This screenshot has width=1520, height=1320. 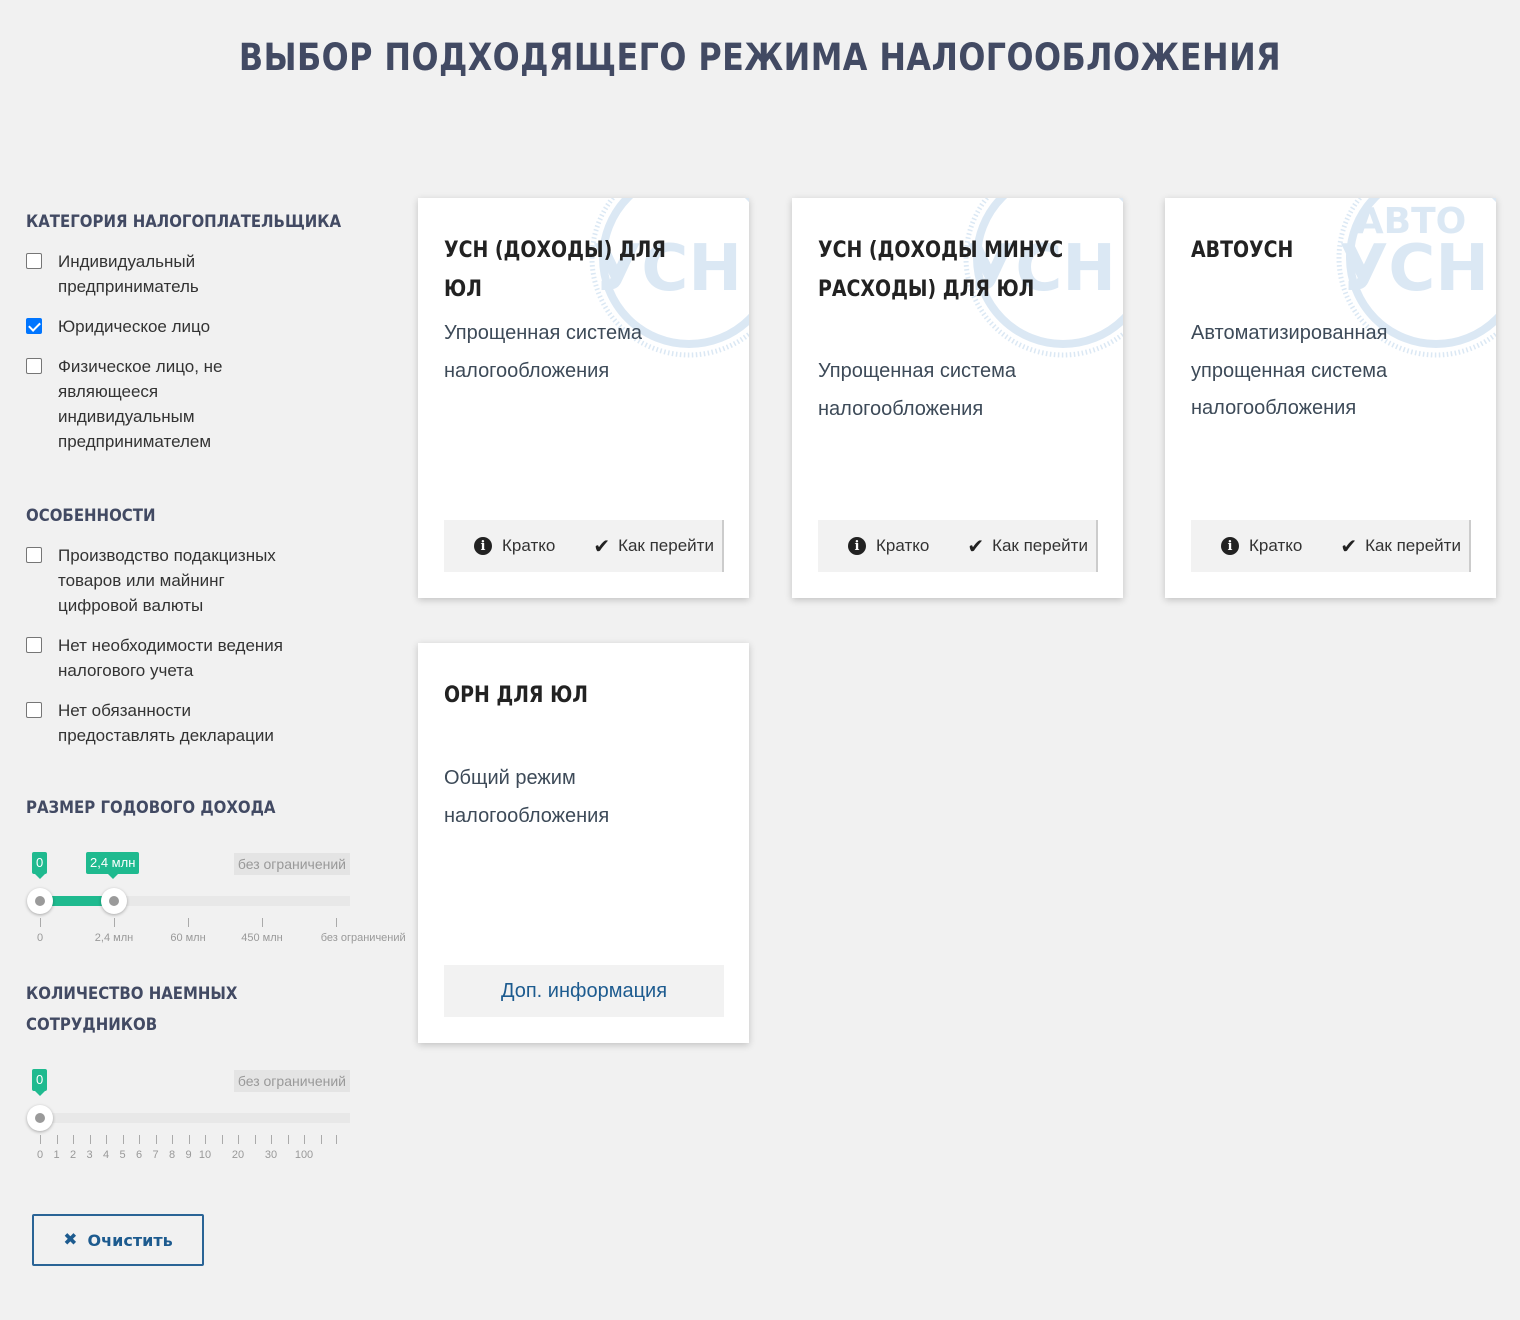 I want to click on clear-filters-button: ✖ Очистить, so click(x=118, y=1240).